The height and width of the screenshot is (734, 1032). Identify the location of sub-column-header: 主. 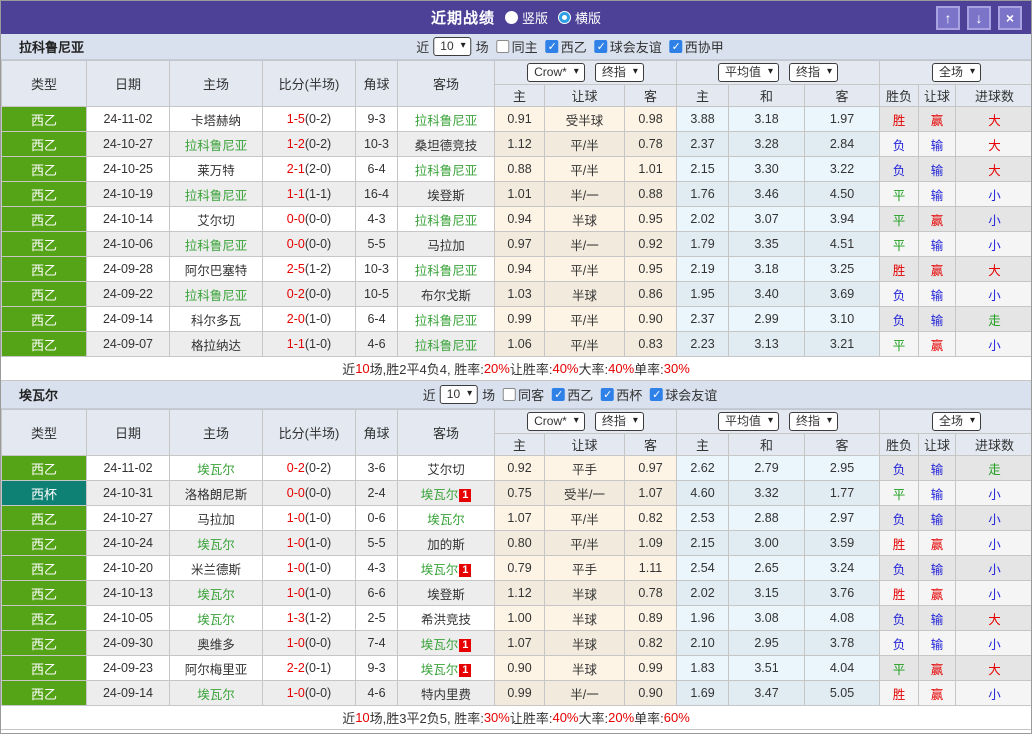
(519, 95).